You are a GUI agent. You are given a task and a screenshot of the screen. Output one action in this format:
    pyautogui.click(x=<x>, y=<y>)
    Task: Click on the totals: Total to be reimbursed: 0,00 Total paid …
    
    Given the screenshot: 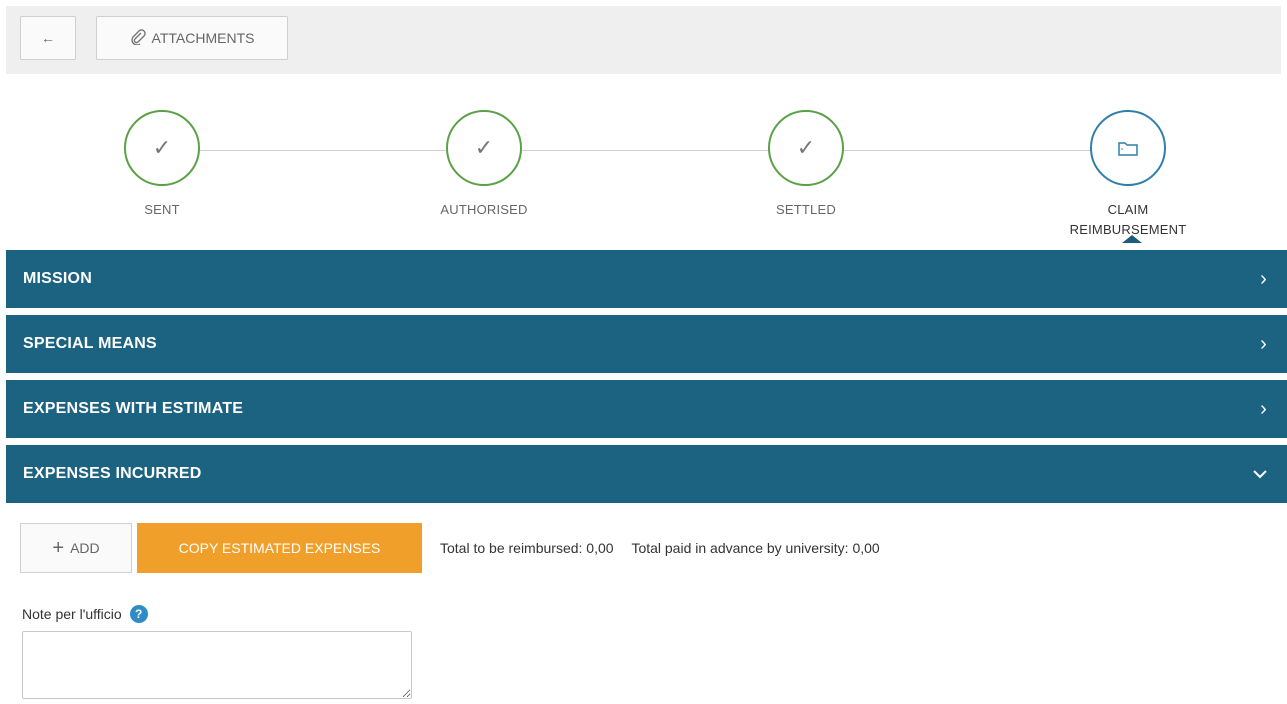 What is the action you would take?
    pyautogui.click(x=660, y=548)
    